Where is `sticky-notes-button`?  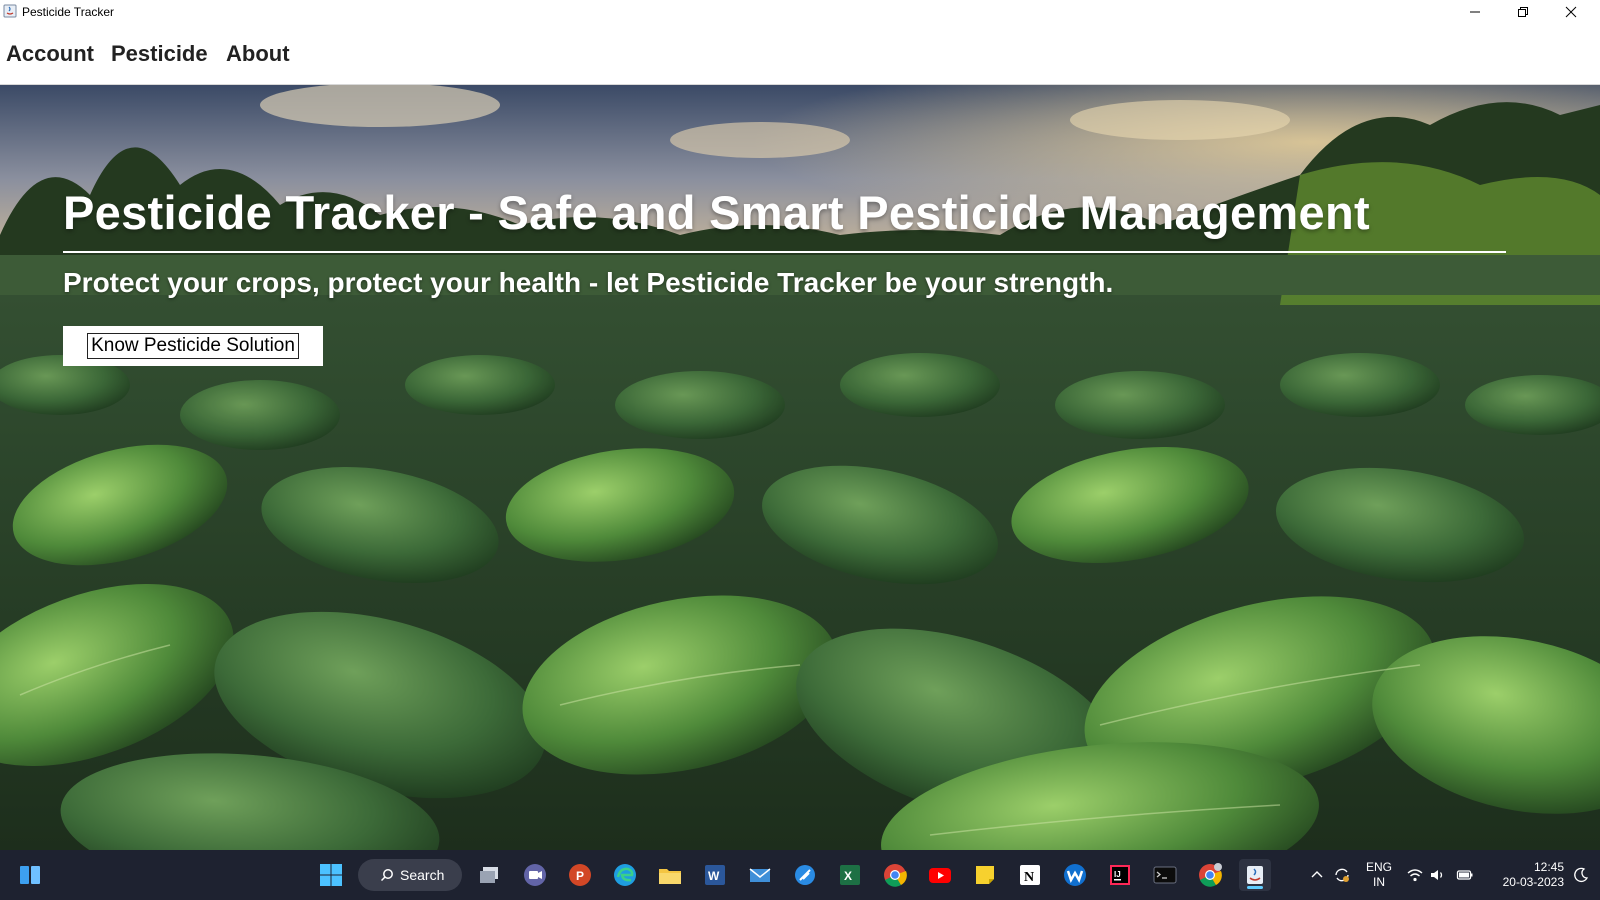 sticky-notes-button is located at coordinates (985, 875).